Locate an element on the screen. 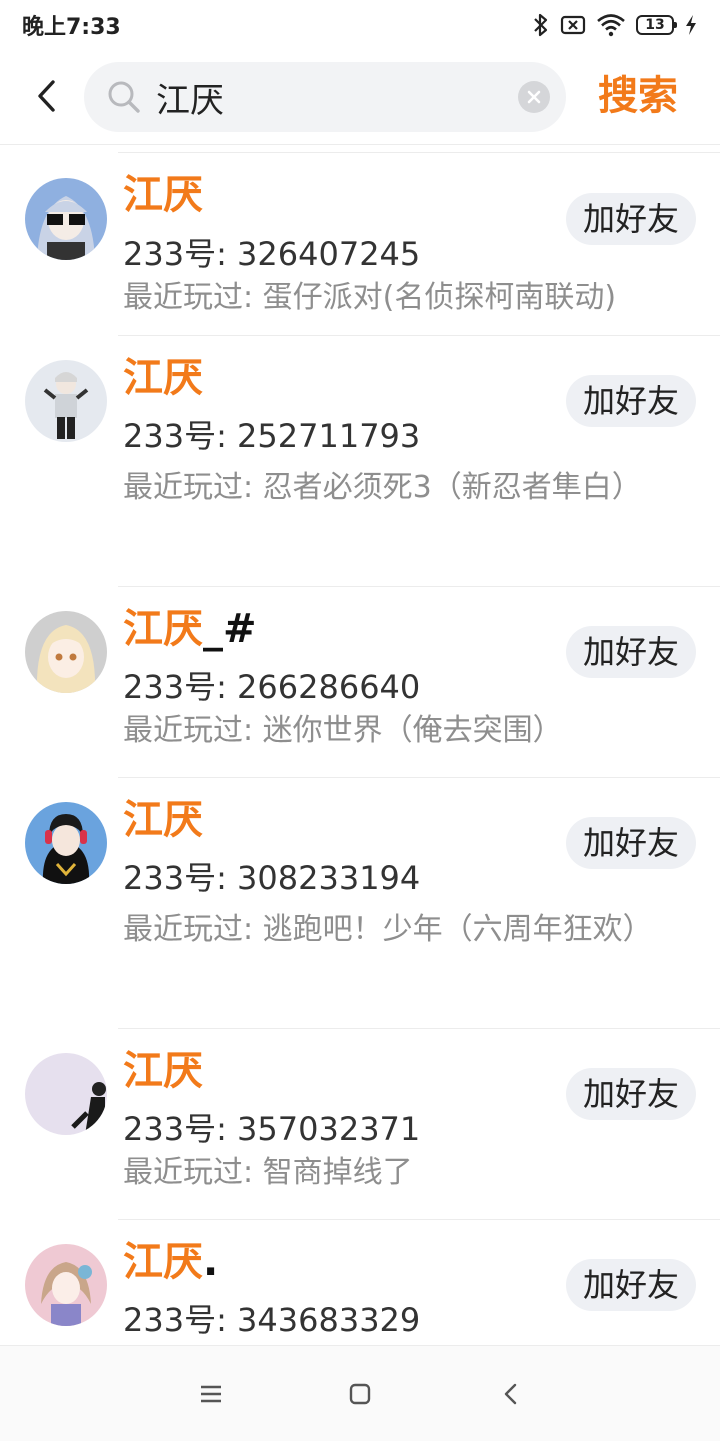  list-item: 江厌 233号: 357032371 最近玩过: 智商掉线了 加好友 is located at coordinates (360, 1123).